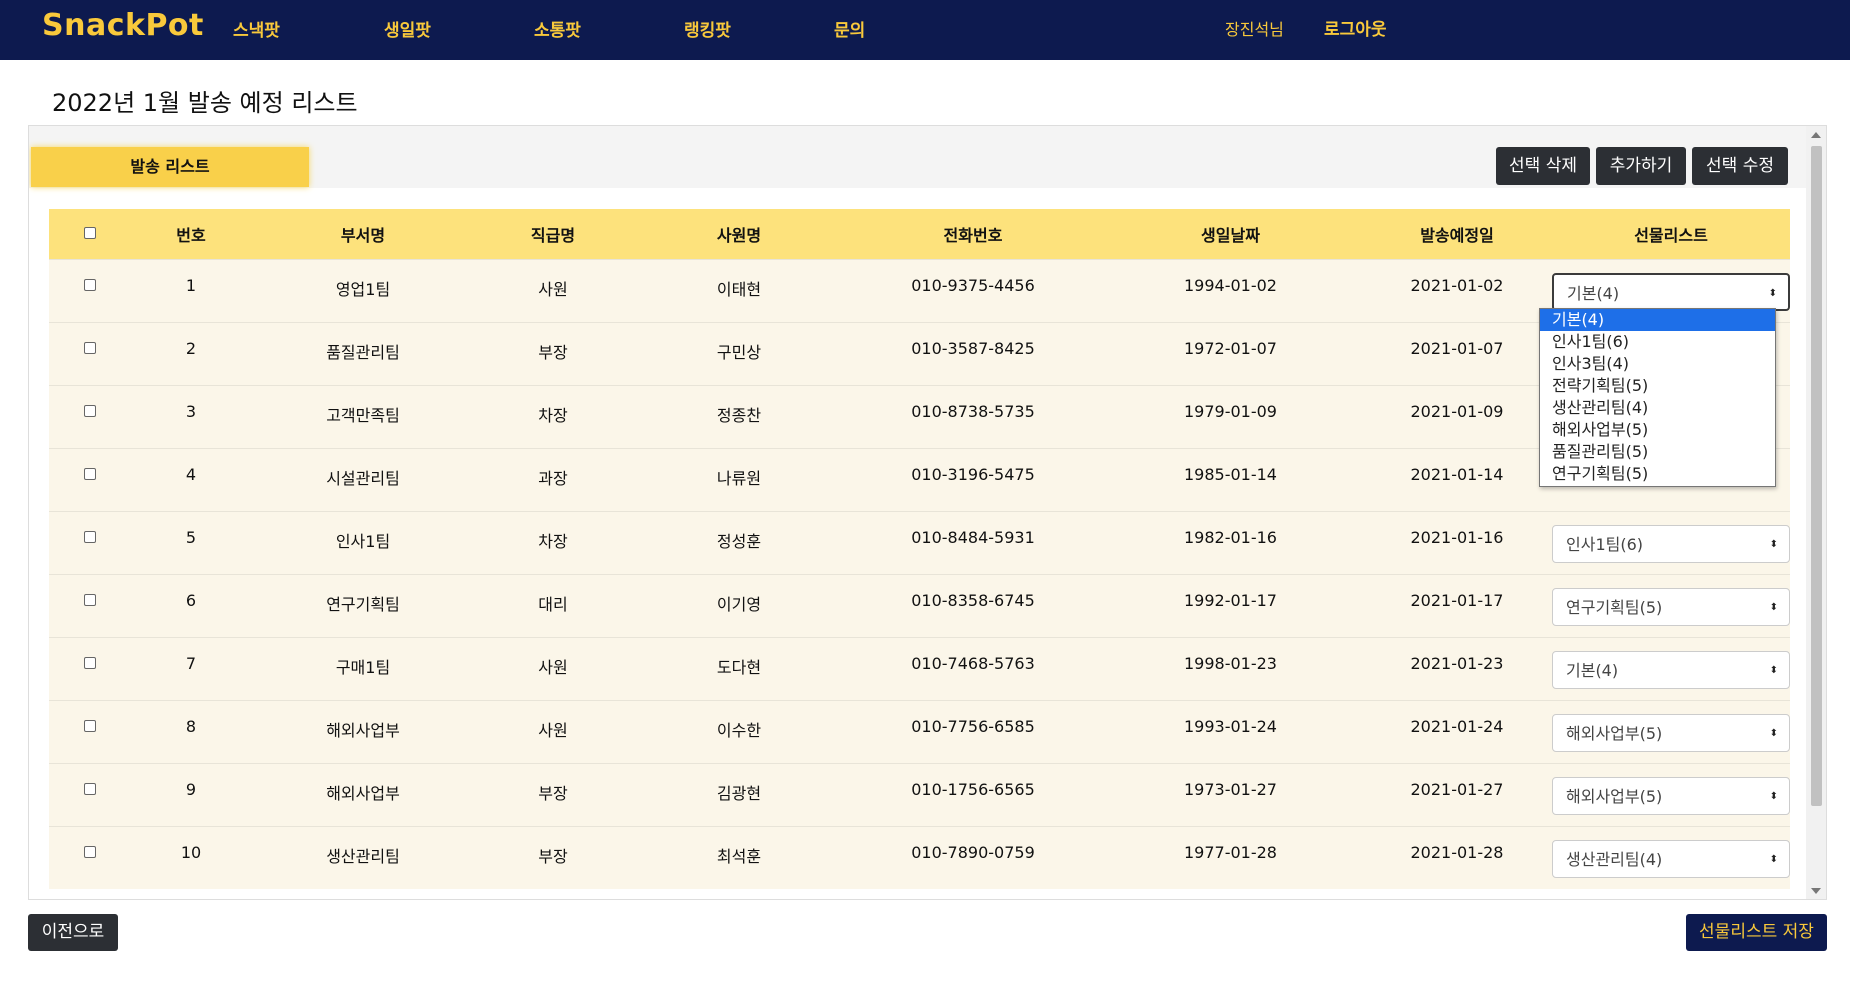 The width and height of the screenshot is (1850, 1001). Describe the element at coordinates (1657, 408) in the screenshot. I see `dropdown-option: 생산관리팀(4)` at that location.